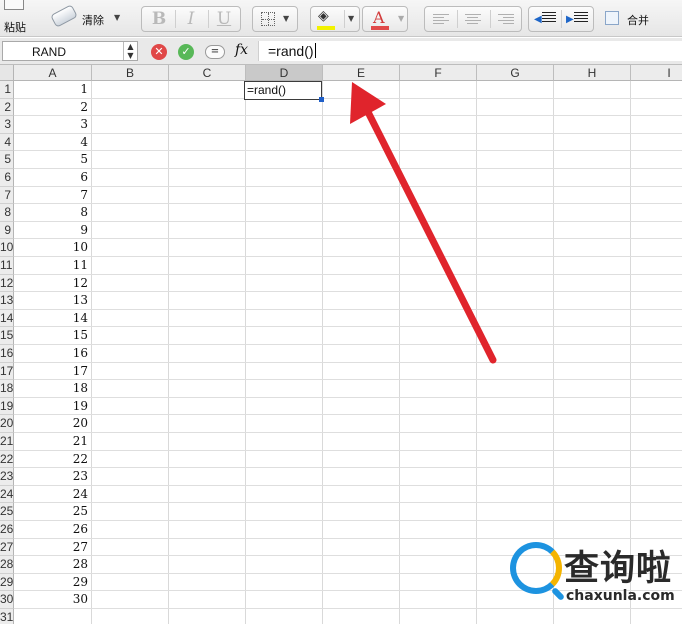 This screenshot has height=624, width=682. I want to click on row-header: 21, so click(7, 442).